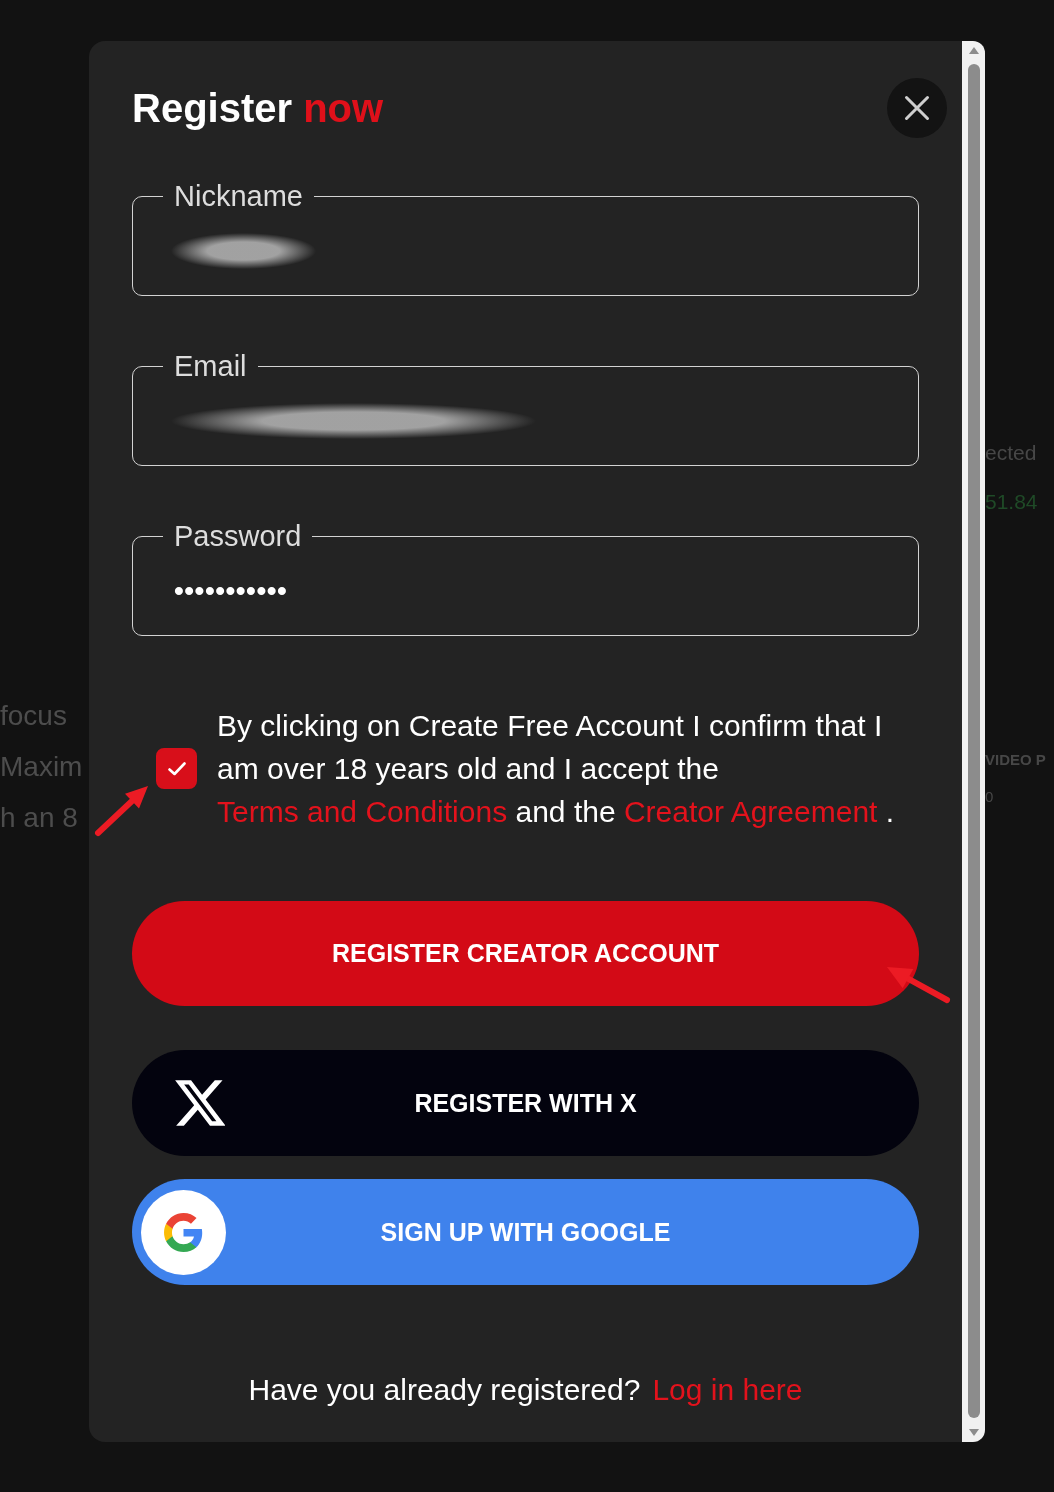  What do you see at coordinates (41, 767) in the screenshot?
I see `background-text: Maxim` at bounding box center [41, 767].